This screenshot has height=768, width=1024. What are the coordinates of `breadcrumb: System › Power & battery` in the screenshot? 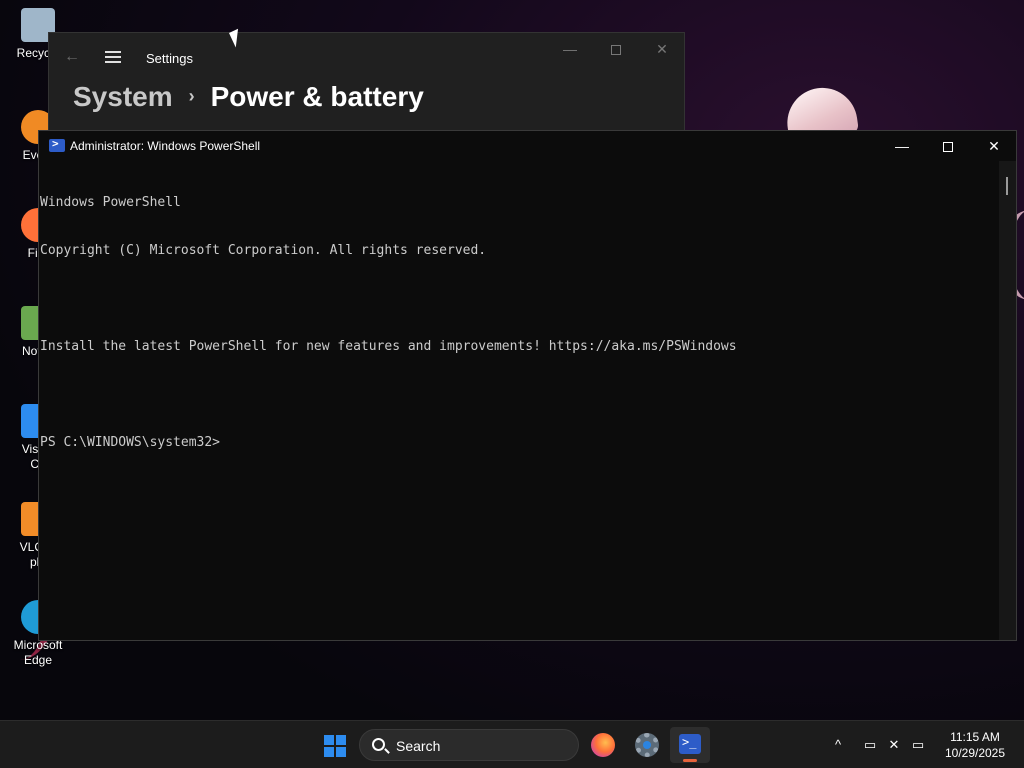 It's located at (248, 97).